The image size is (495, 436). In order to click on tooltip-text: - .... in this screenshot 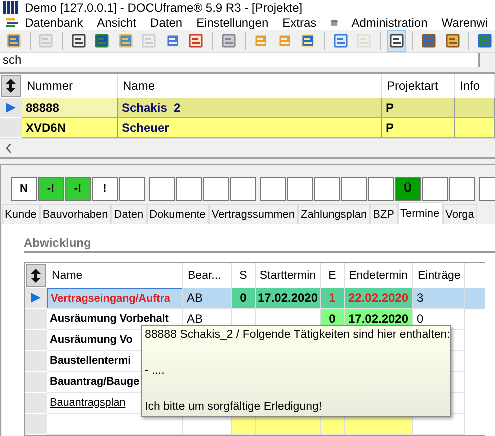, I will do `click(155, 371)`.